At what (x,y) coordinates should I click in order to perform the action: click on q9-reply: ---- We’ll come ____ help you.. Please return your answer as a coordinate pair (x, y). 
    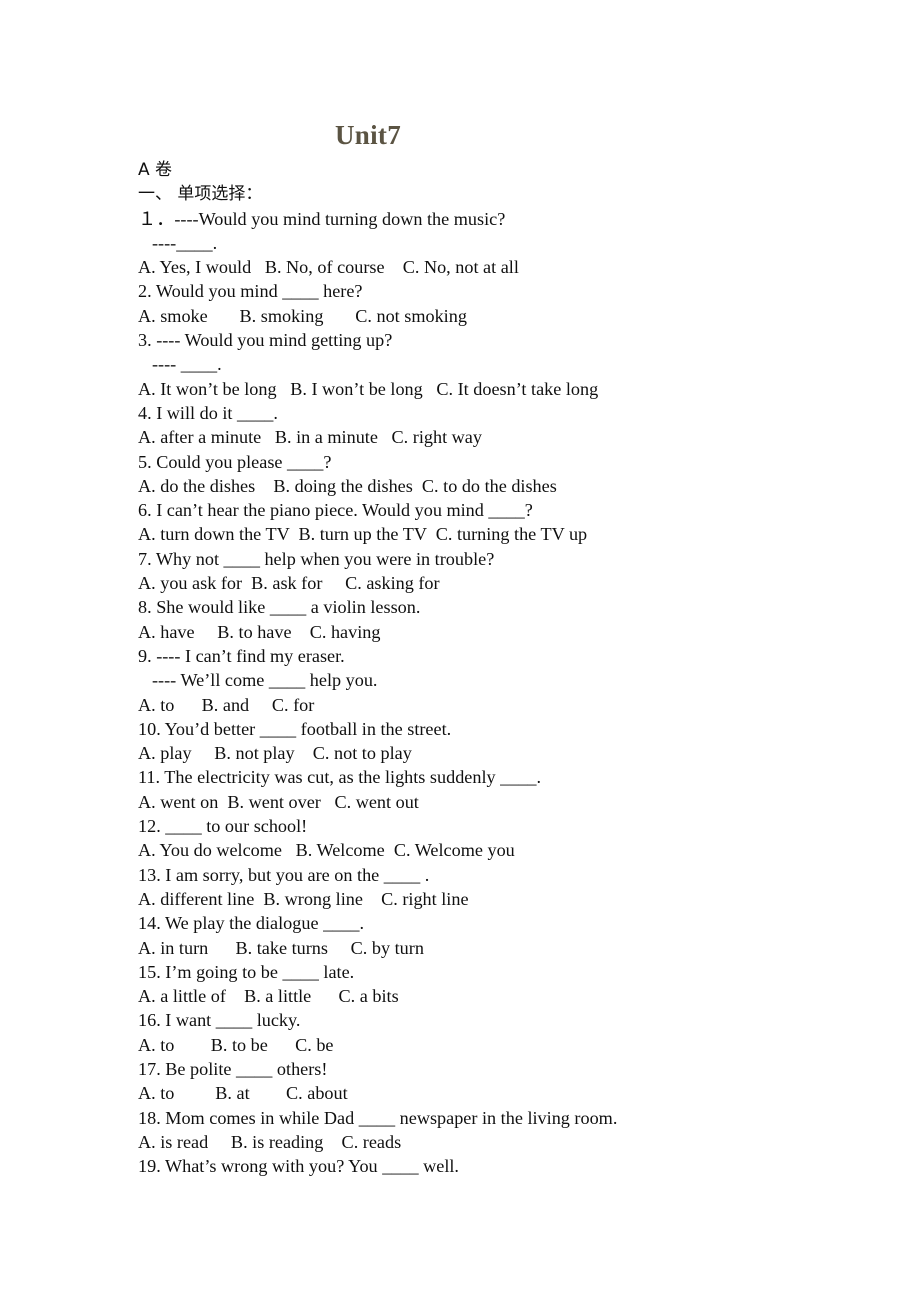
    Looking at the image, I should click on (265, 680).